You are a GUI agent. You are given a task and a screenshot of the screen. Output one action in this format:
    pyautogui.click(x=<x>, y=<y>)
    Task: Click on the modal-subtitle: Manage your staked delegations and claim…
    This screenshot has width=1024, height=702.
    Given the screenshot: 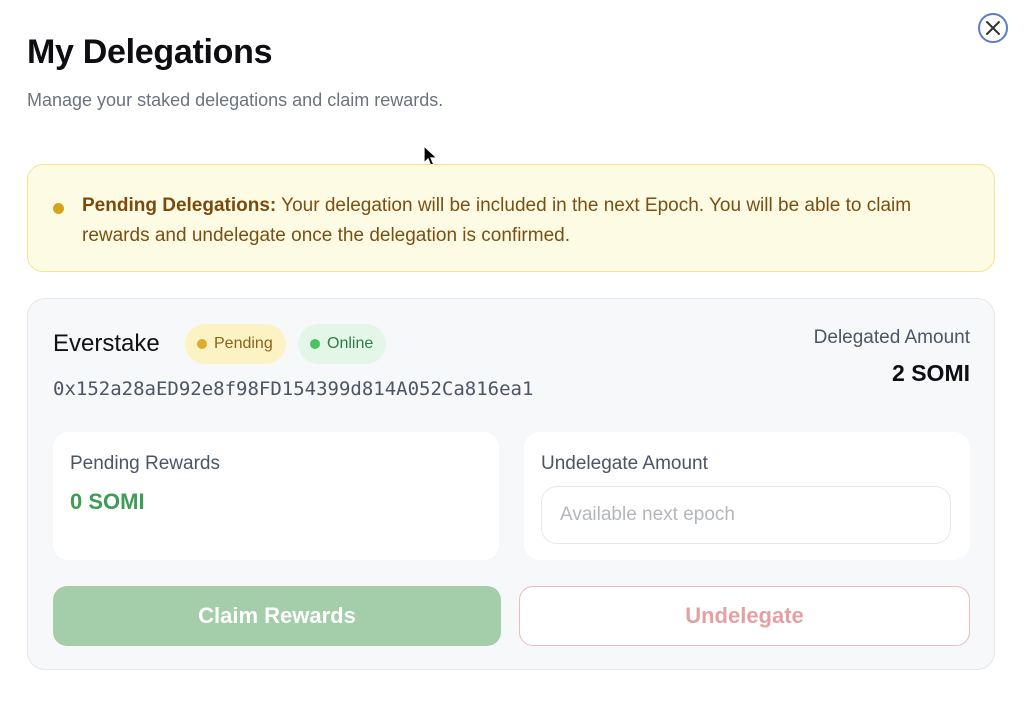 What is the action you would take?
    pyautogui.click(x=235, y=100)
    